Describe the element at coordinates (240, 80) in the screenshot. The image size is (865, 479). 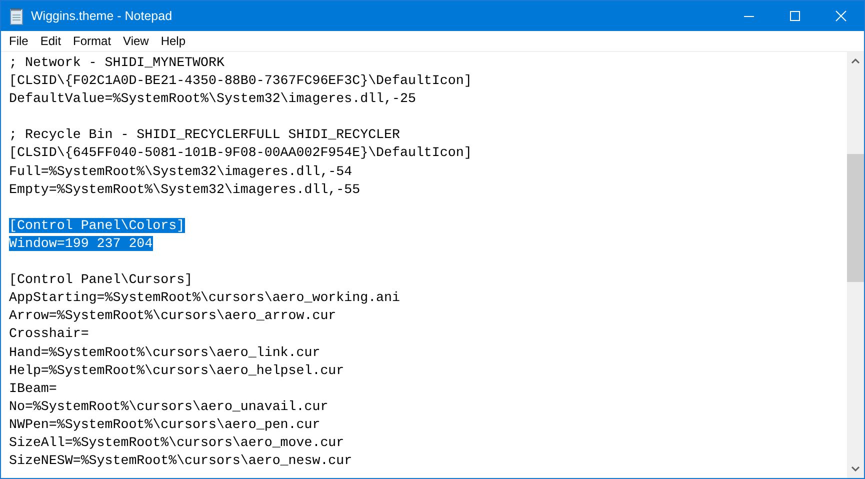
I see `text-line: [CLSID\{F02C1A0D-BE21-4350-88B0-7367FC96EF3C}\DefaultIcon]` at that location.